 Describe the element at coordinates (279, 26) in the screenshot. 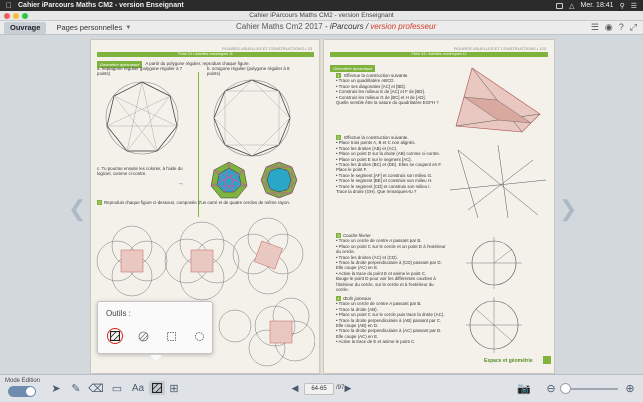

I see `book-title-main: Cahier Maths Cm2 2017` at that location.